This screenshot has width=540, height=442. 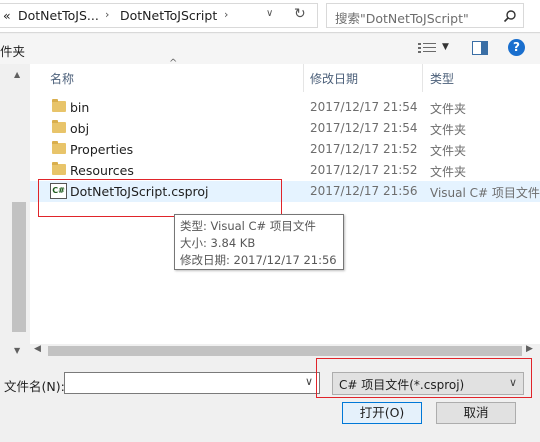 What do you see at coordinates (62, 78) in the screenshot?
I see `column-header-name: 名称` at bounding box center [62, 78].